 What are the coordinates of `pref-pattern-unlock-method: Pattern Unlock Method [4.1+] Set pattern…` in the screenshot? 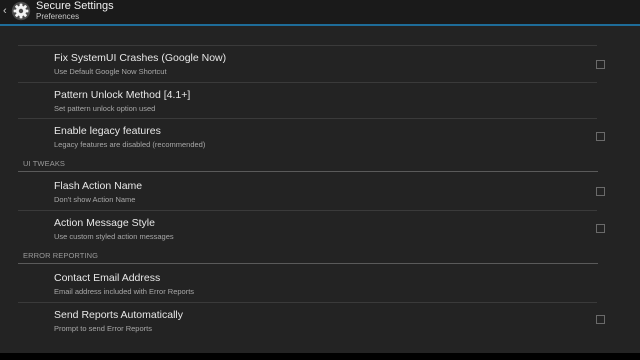 It's located at (308, 101).